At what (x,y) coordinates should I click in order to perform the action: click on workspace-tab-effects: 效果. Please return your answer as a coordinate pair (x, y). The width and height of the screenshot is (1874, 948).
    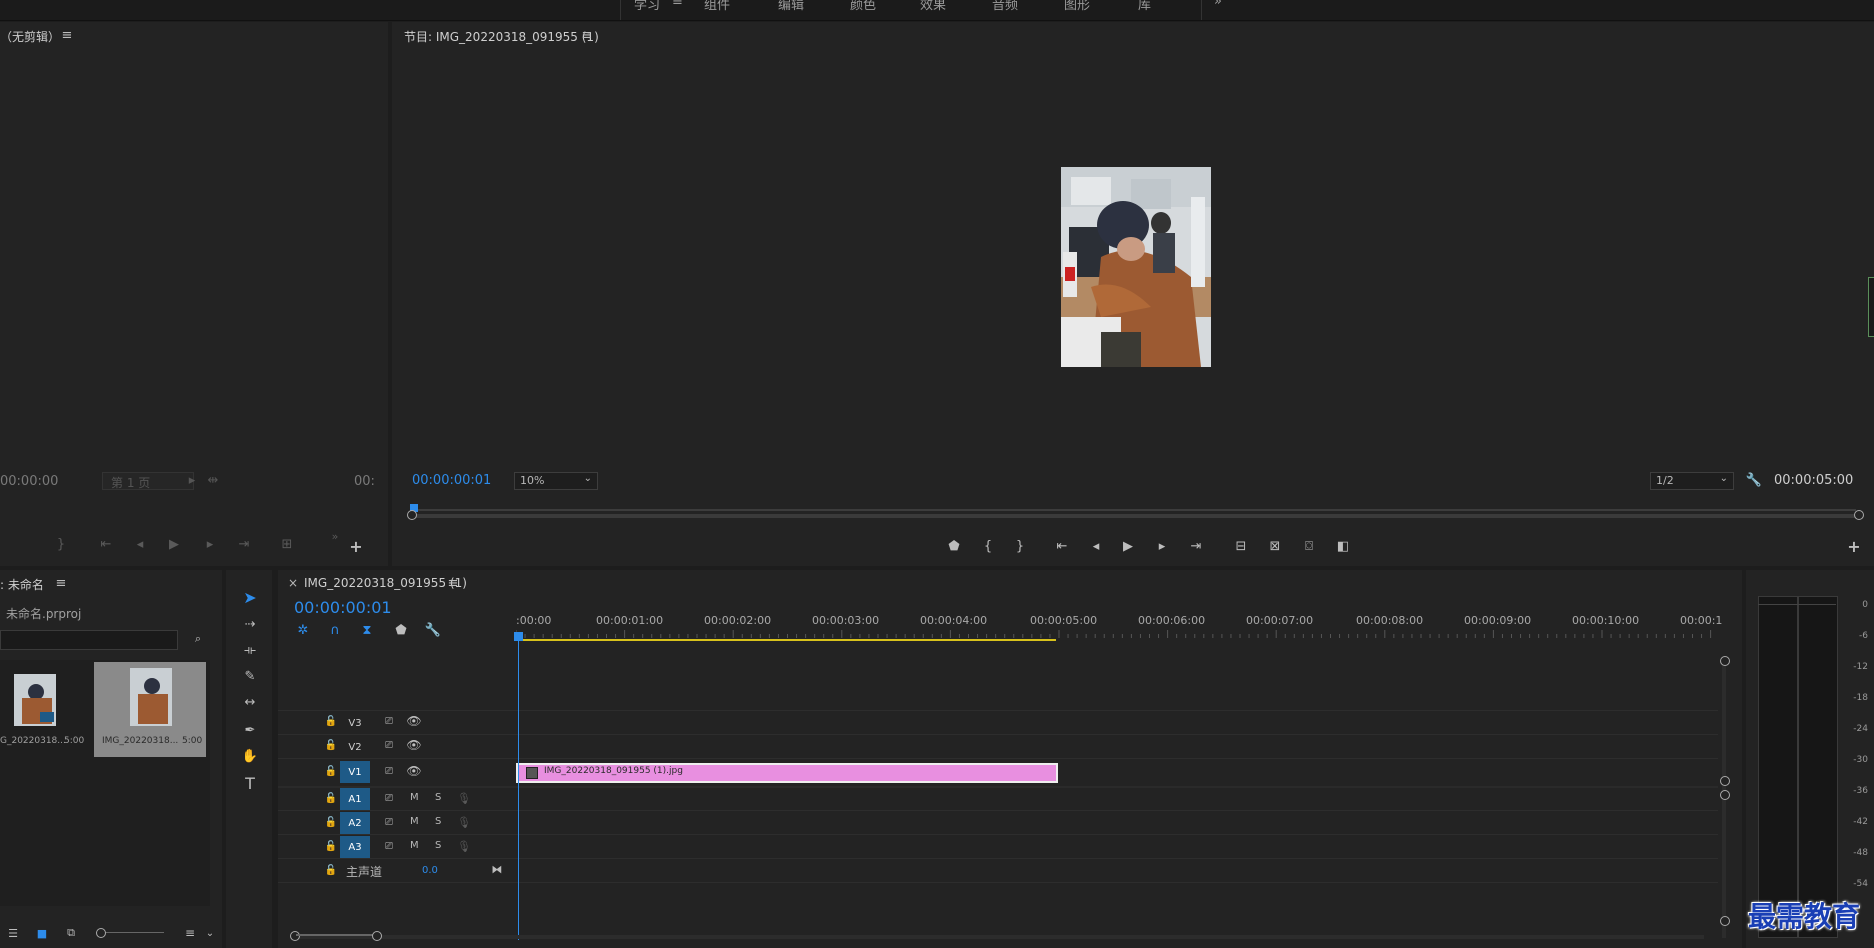
    Looking at the image, I should click on (933, 6).